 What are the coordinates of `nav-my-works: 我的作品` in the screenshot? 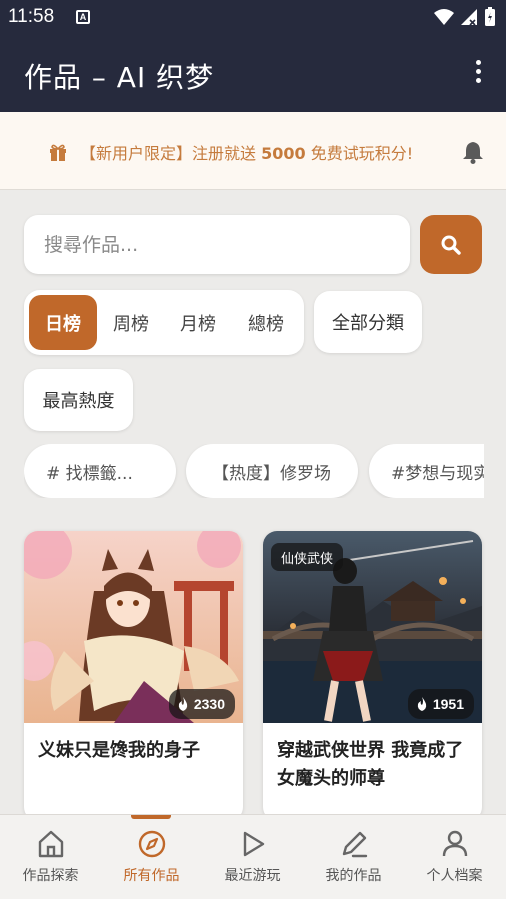 It's located at (353, 857).